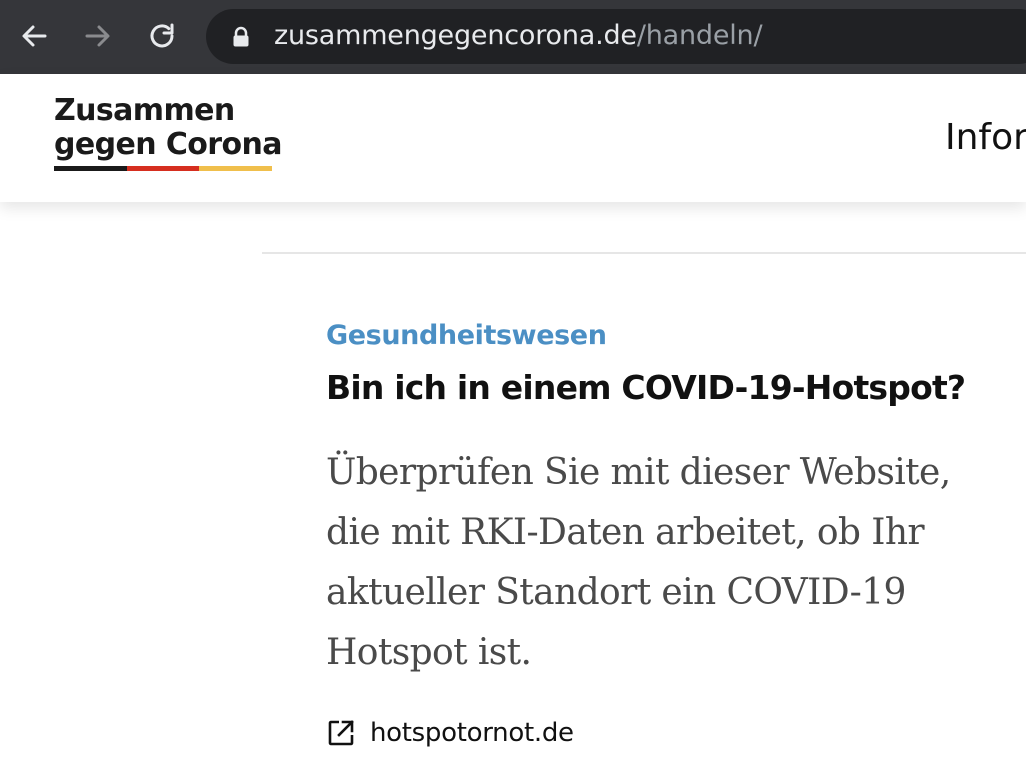  What do you see at coordinates (472, 733) in the screenshot?
I see `external-link-label: hotspotornot.de` at bounding box center [472, 733].